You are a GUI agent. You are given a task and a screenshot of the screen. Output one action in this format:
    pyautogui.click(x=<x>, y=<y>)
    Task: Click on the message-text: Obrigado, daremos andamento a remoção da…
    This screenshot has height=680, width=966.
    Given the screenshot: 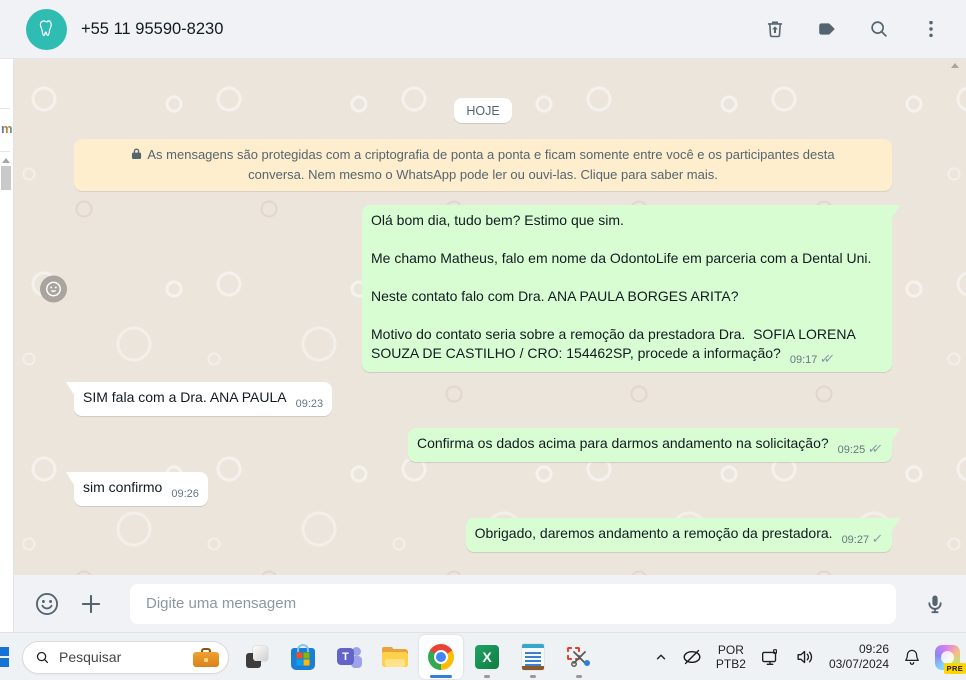 What is the action you would take?
    pyautogui.click(x=653, y=533)
    